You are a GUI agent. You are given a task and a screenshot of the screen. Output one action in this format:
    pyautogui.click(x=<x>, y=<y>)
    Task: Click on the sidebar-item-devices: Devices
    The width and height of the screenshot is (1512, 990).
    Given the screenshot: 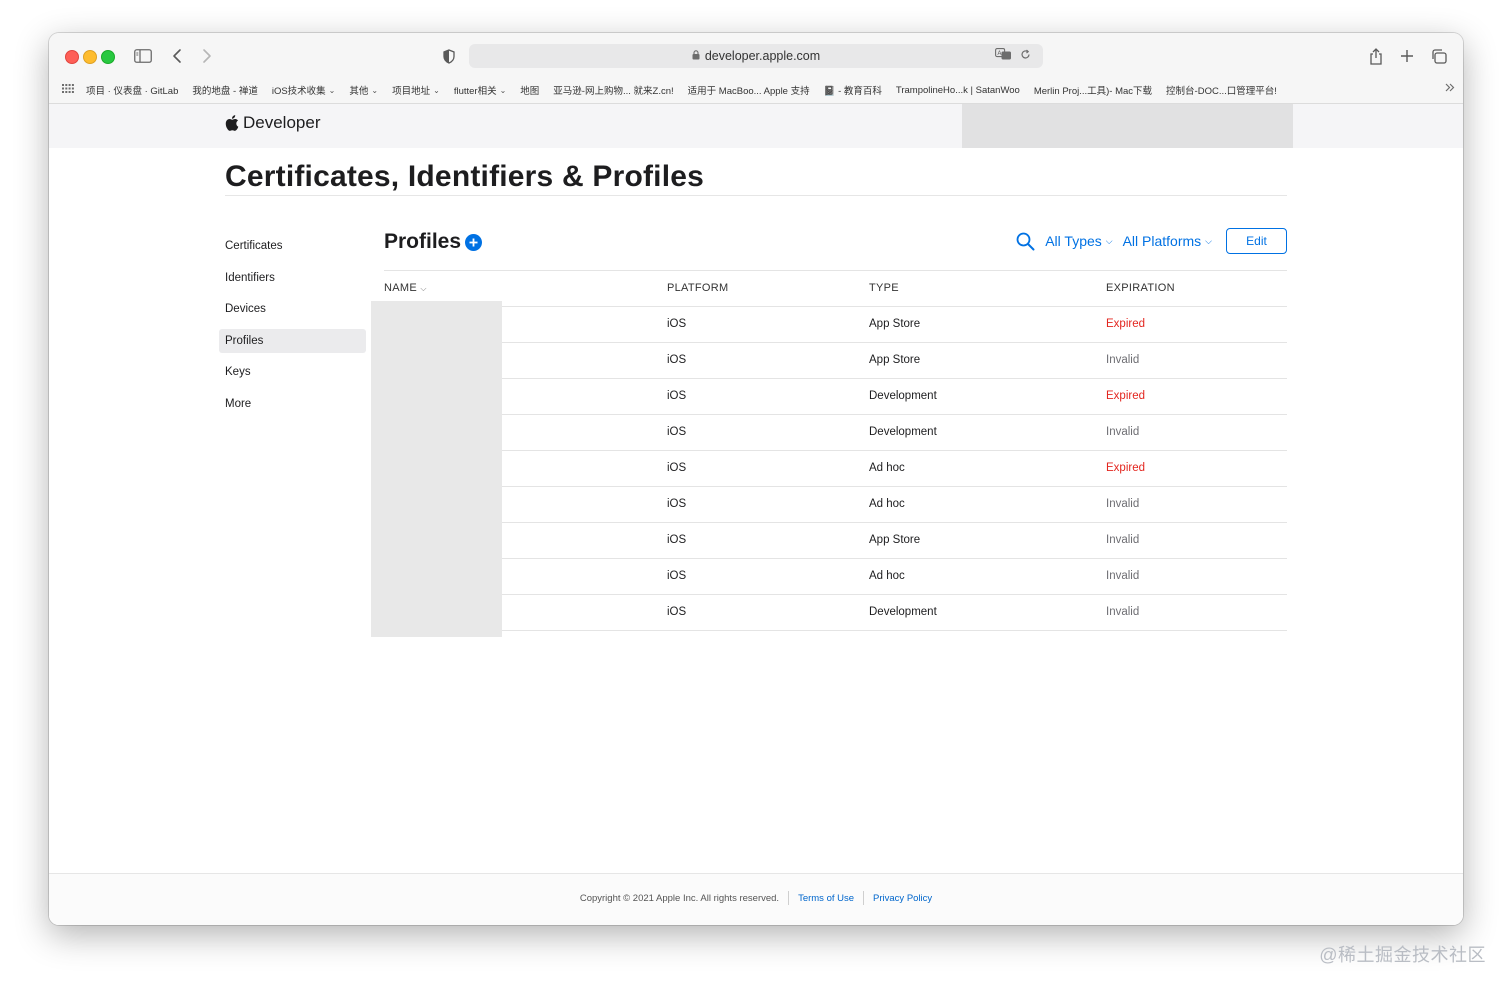 What is the action you would take?
    pyautogui.click(x=292, y=309)
    